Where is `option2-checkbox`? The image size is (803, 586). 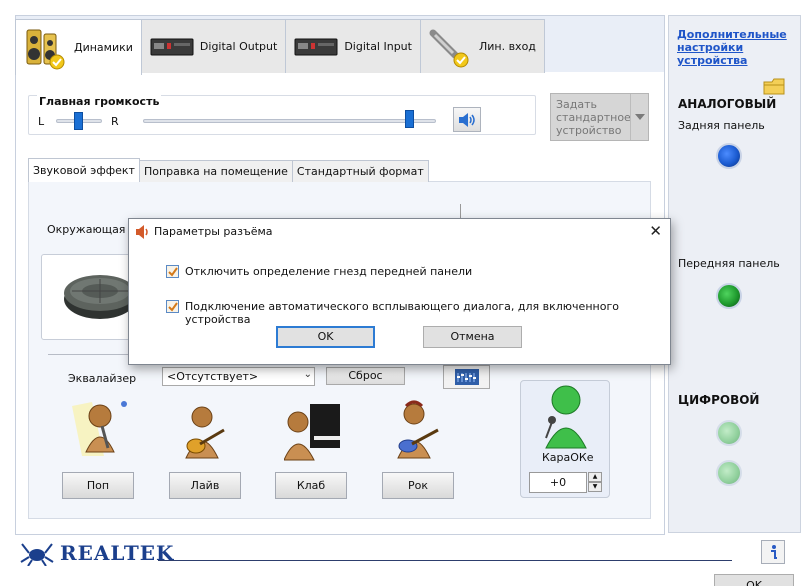
option2-checkbox is located at coordinates (172, 306).